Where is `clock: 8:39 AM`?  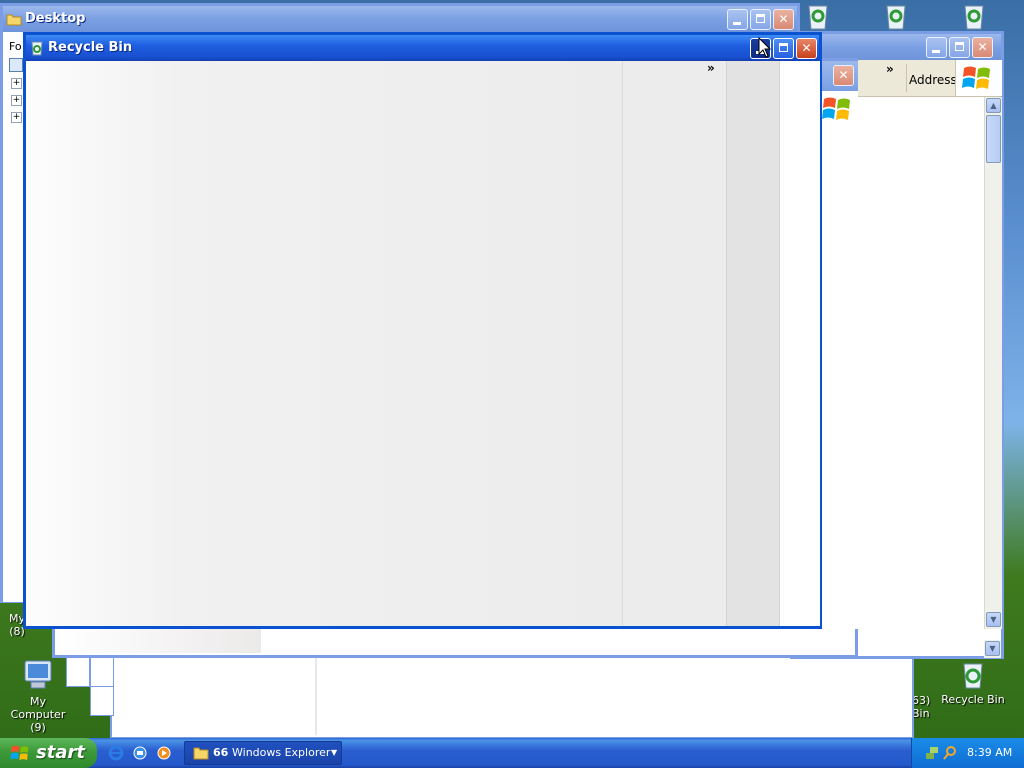 clock: 8:39 AM is located at coordinates (990, 752).